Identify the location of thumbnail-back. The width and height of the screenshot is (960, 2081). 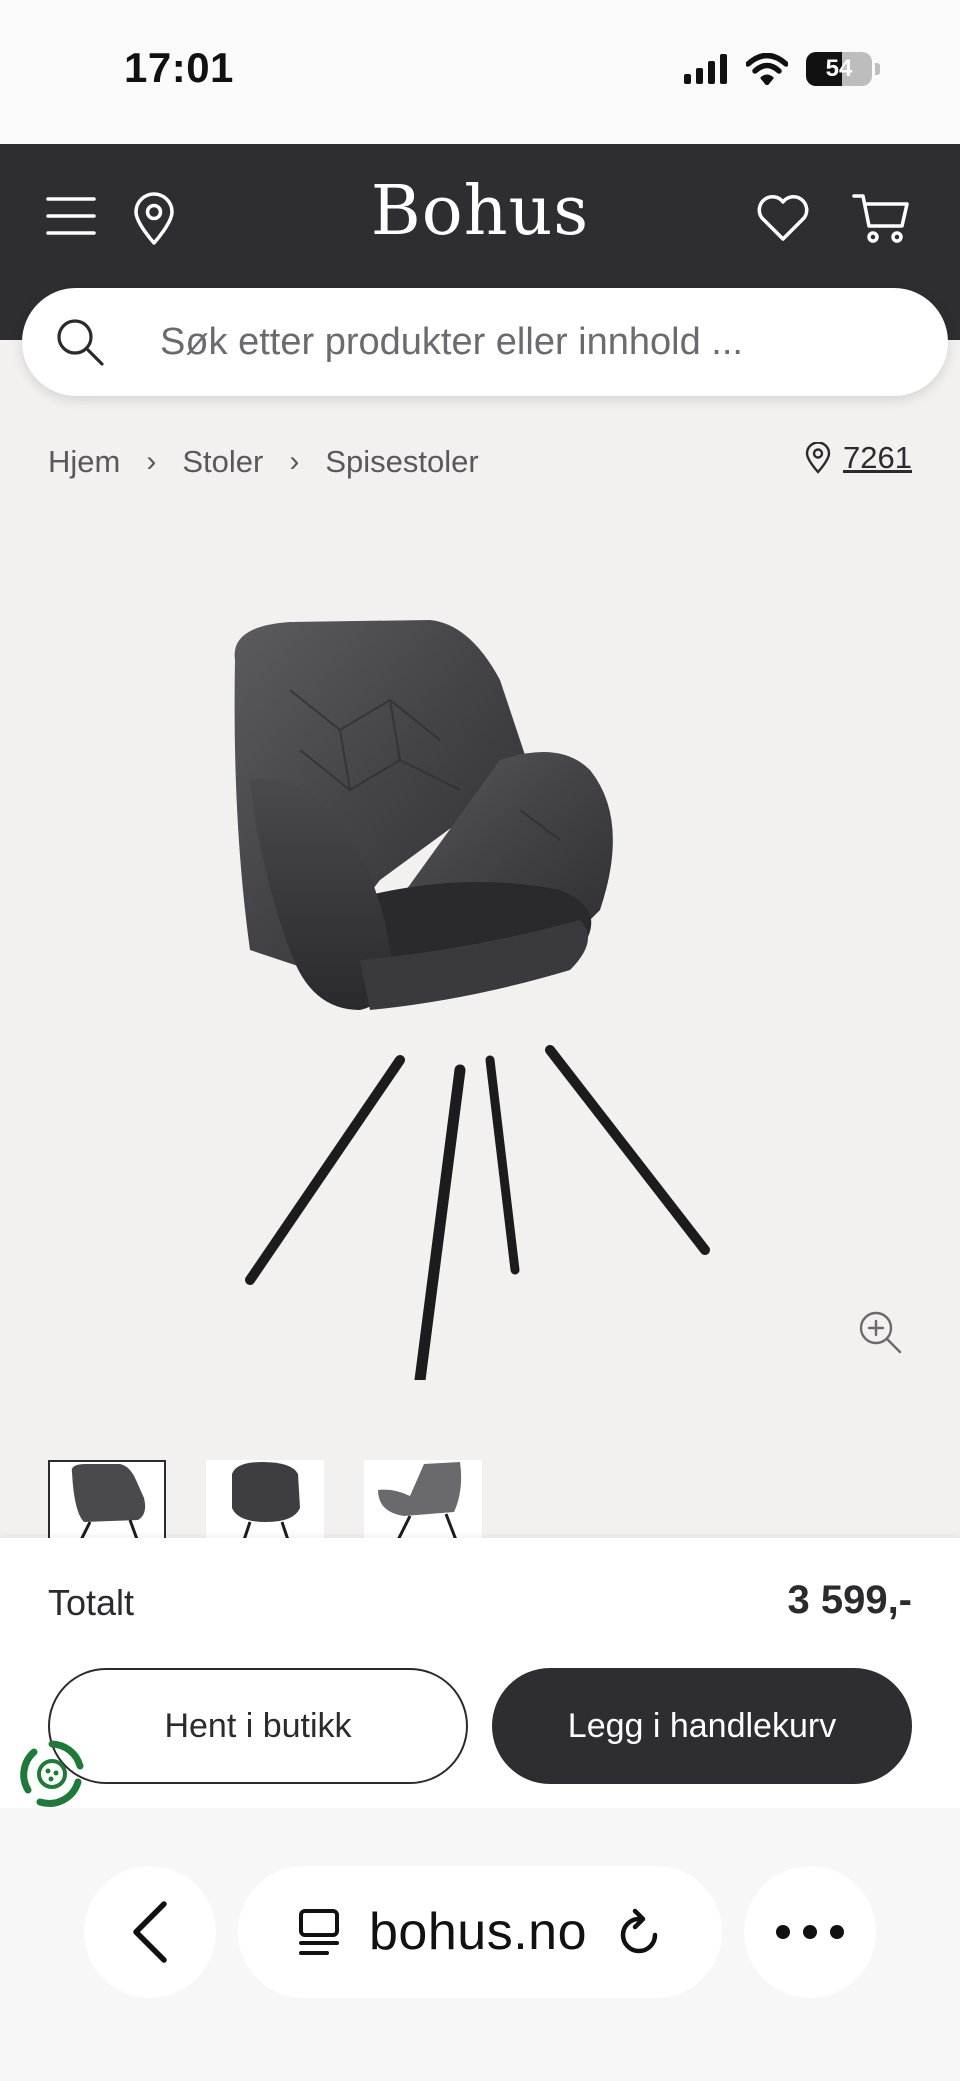
(265, 1500).